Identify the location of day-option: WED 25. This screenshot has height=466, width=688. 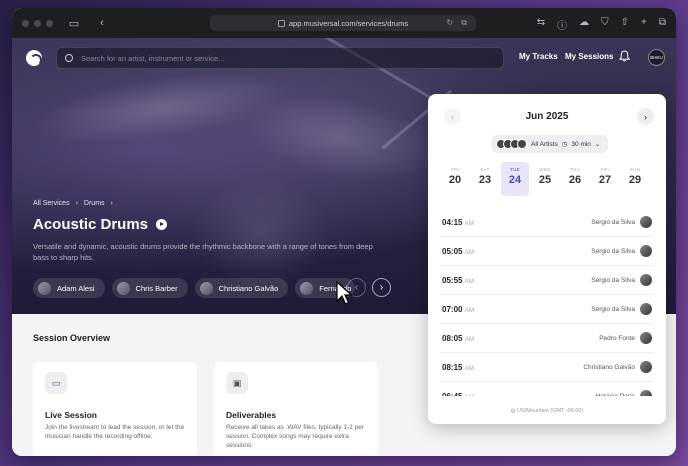
(545, 179).